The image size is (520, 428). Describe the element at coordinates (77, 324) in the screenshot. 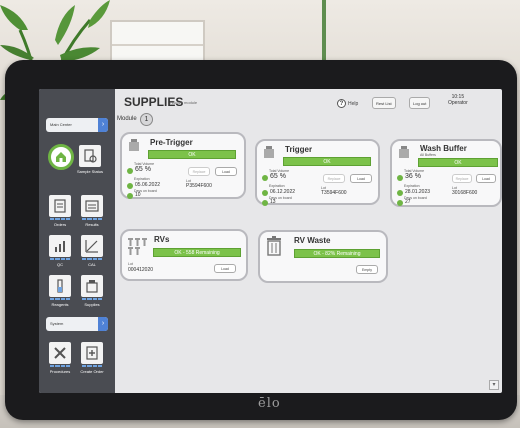

I see `system-select: System ›` at that location.